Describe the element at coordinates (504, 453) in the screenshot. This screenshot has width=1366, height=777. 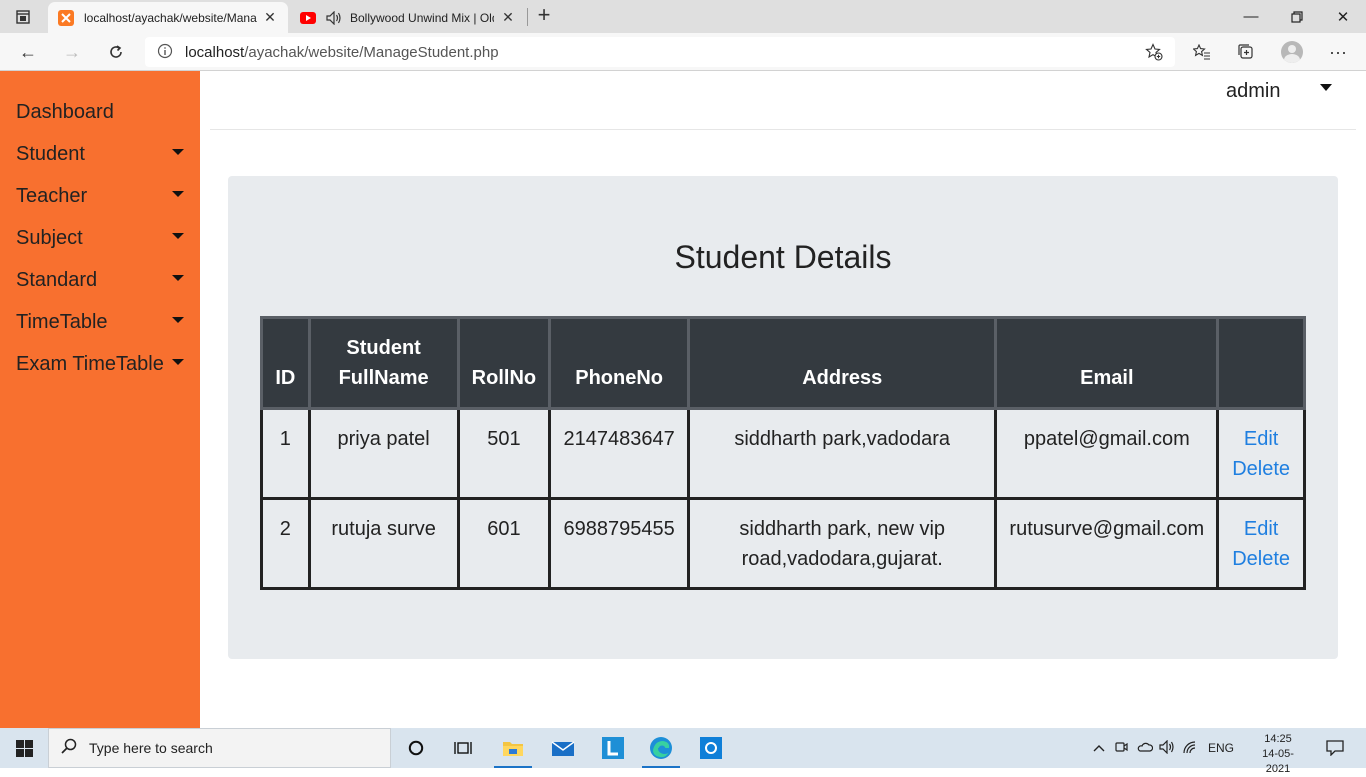
I see `cell-rollno: 501` at that location.